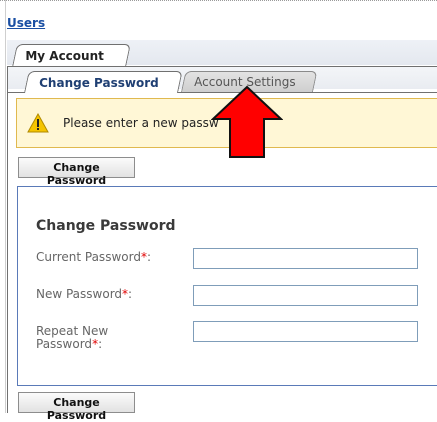 The height and width of the screenshot is (422, 437). Describe the element at coordinates (141, 123) in the screenshot. I see `warning-text: Please enter a new passw` at that location.